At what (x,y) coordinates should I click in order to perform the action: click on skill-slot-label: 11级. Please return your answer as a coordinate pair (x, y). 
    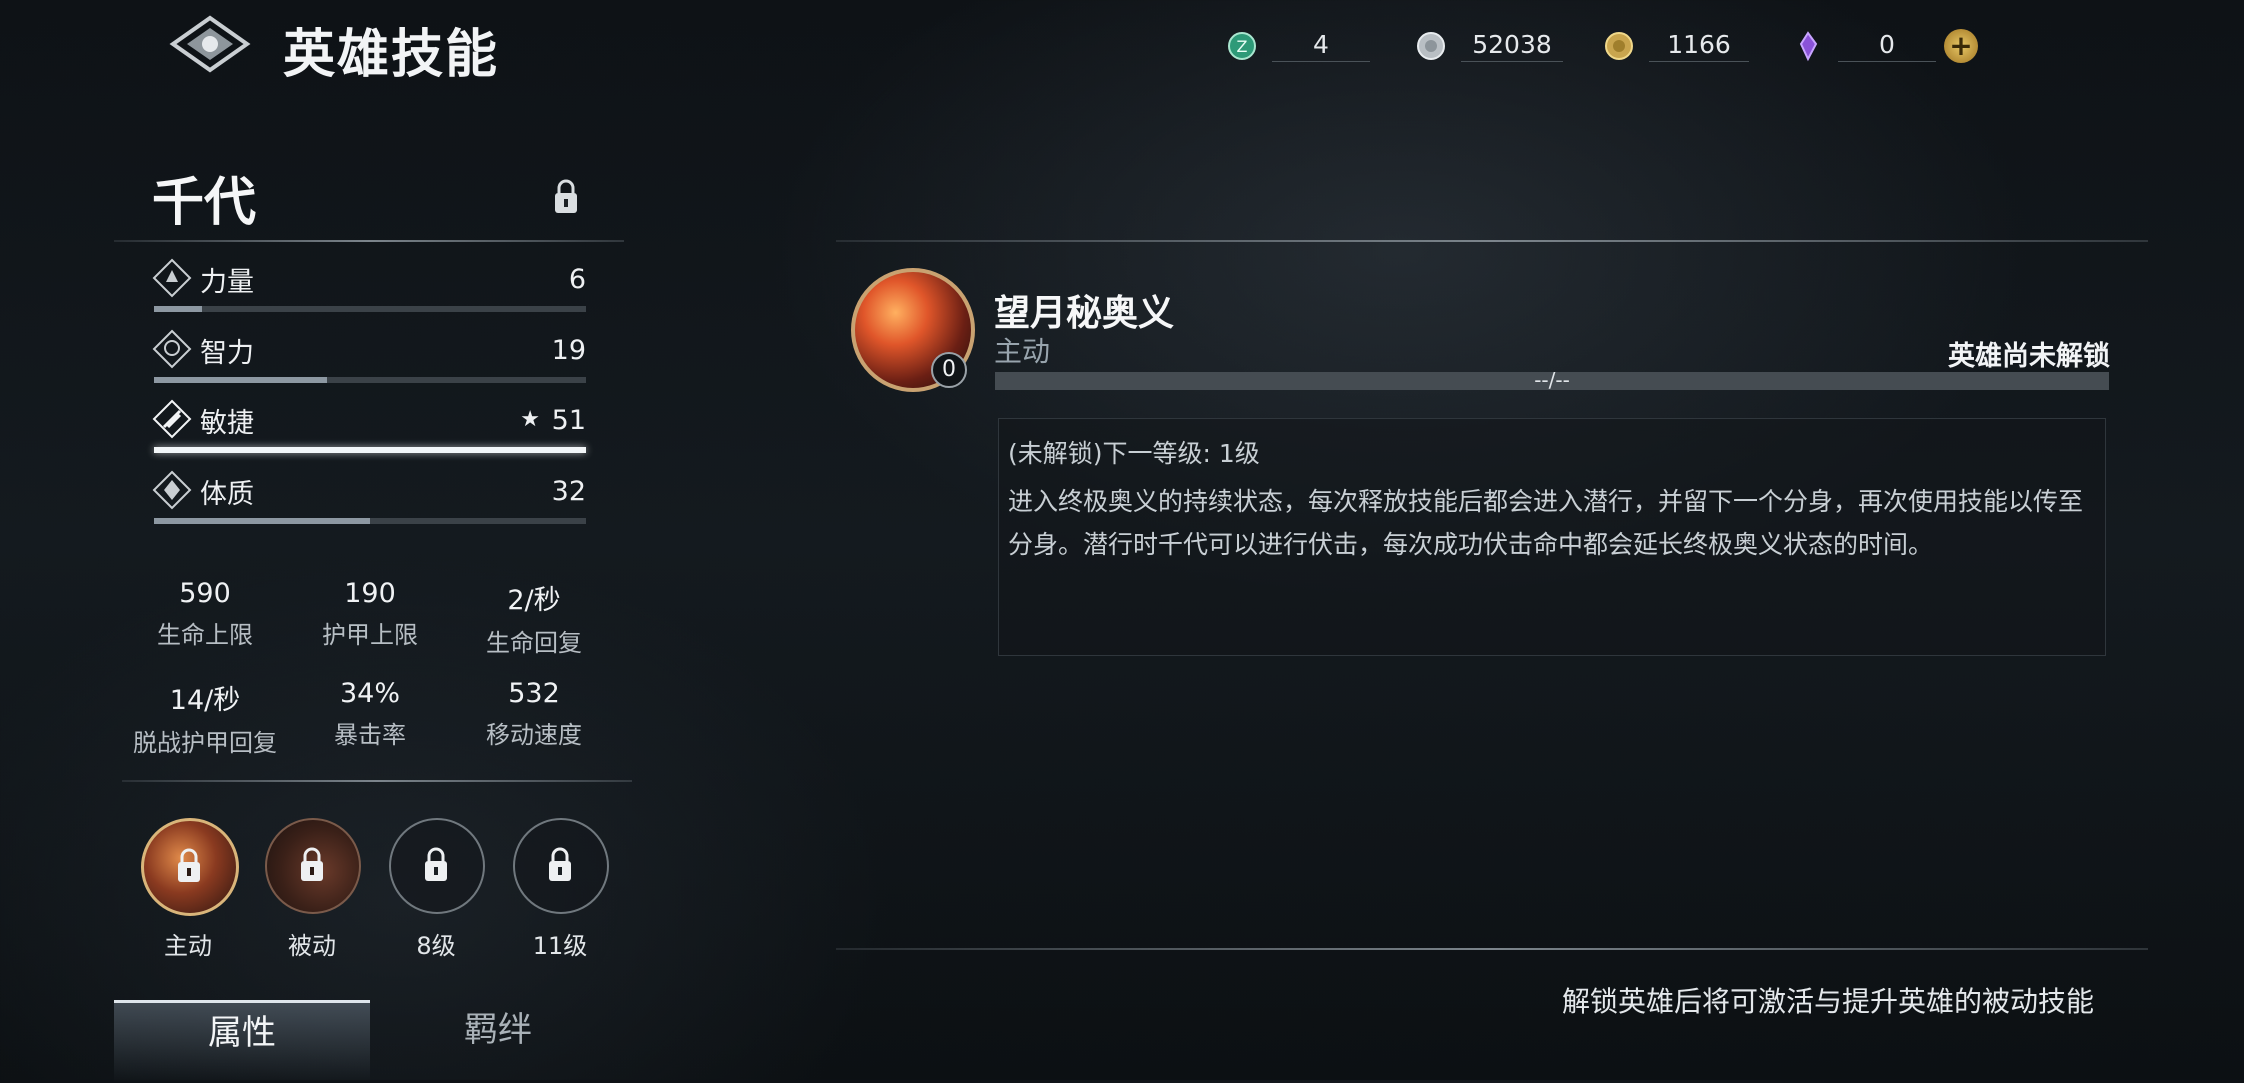
    Looking at the image, I should click on (560, 946).